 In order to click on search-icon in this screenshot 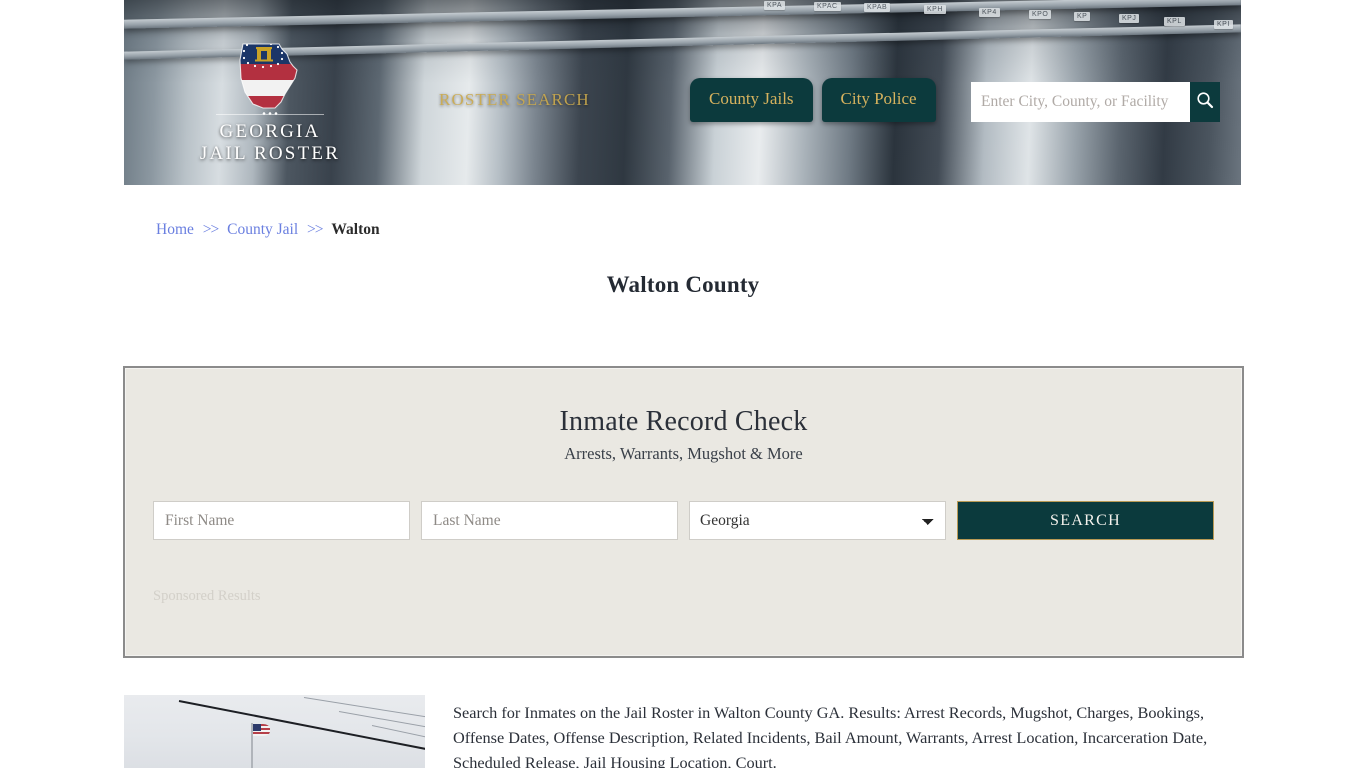, I will do `click(1205, 102)`.